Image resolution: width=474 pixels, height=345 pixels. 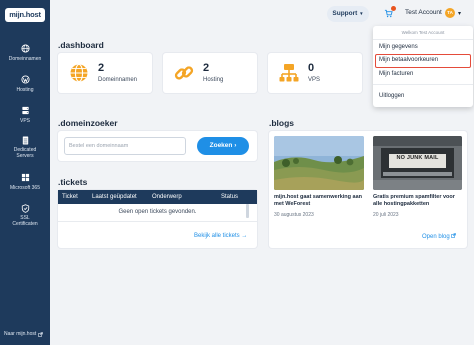 I want to click on menu-item-mijn-facturen: Mijn facturen, so click(x=396, y=74).